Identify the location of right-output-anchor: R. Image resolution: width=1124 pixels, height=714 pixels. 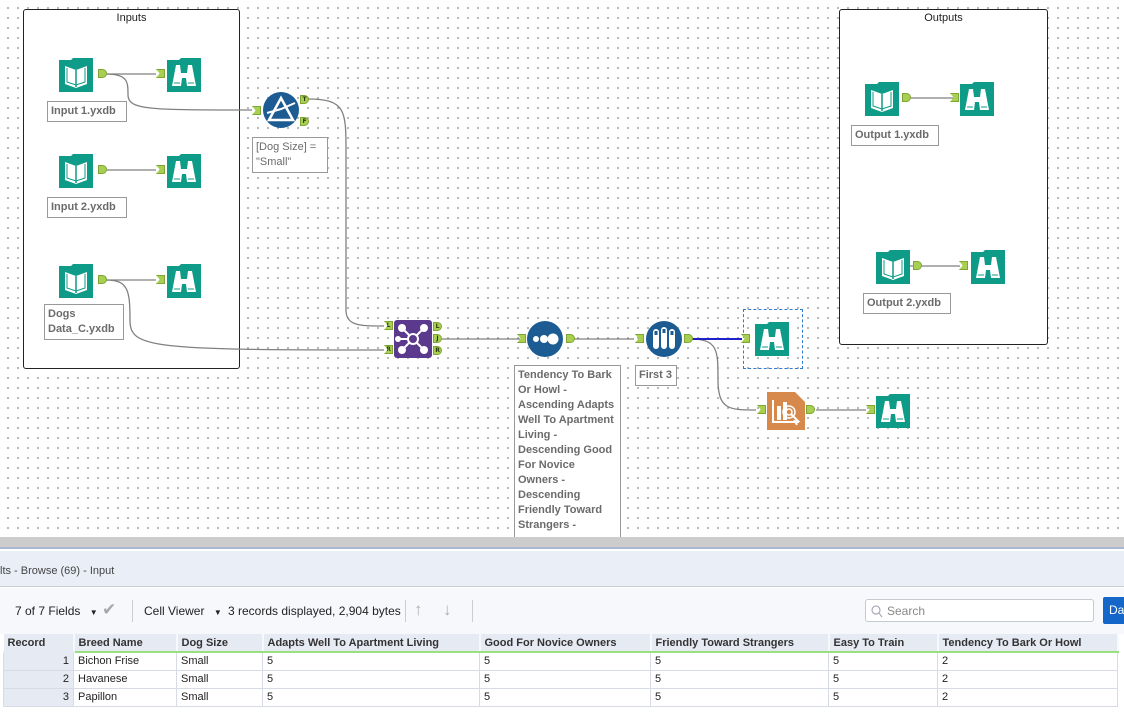
(437, 350).